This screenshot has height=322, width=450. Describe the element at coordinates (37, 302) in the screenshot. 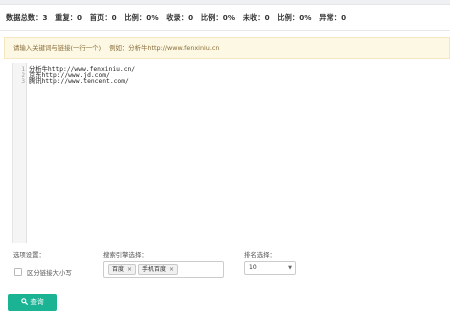

I see `query-button-label: 查询` at that location.